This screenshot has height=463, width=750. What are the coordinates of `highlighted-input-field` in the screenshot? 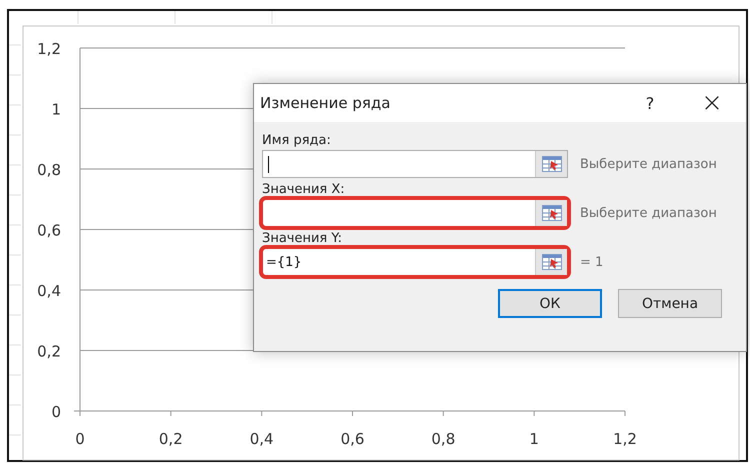 It's located at (415, 213).